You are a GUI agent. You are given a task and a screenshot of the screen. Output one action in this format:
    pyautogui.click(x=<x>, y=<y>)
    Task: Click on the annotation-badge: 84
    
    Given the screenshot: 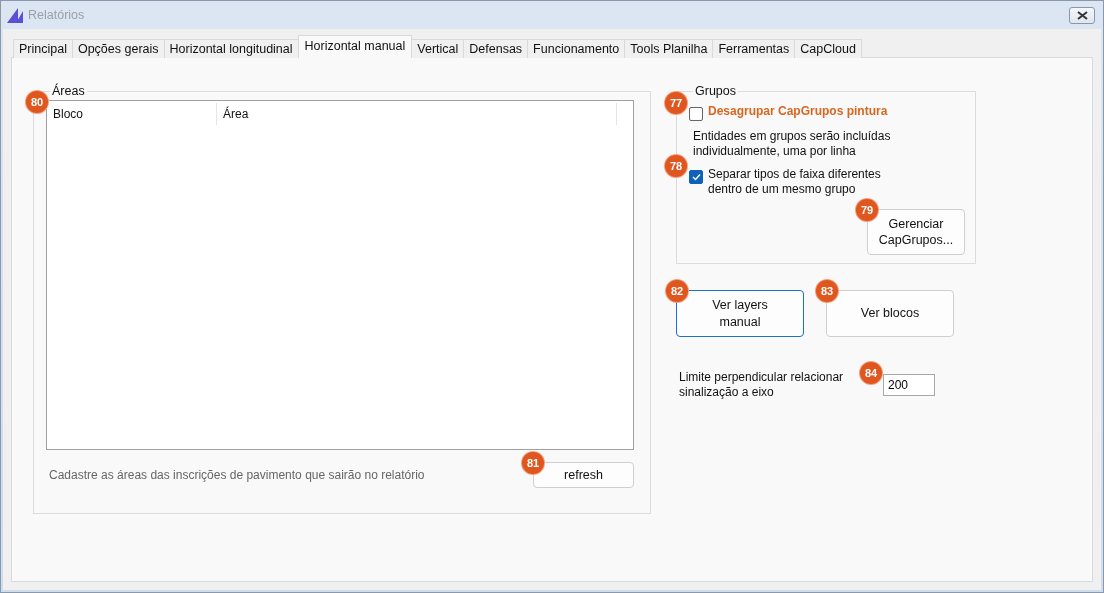 What is the action you would take?
    pyautogui.click(x=871, y=373)
    